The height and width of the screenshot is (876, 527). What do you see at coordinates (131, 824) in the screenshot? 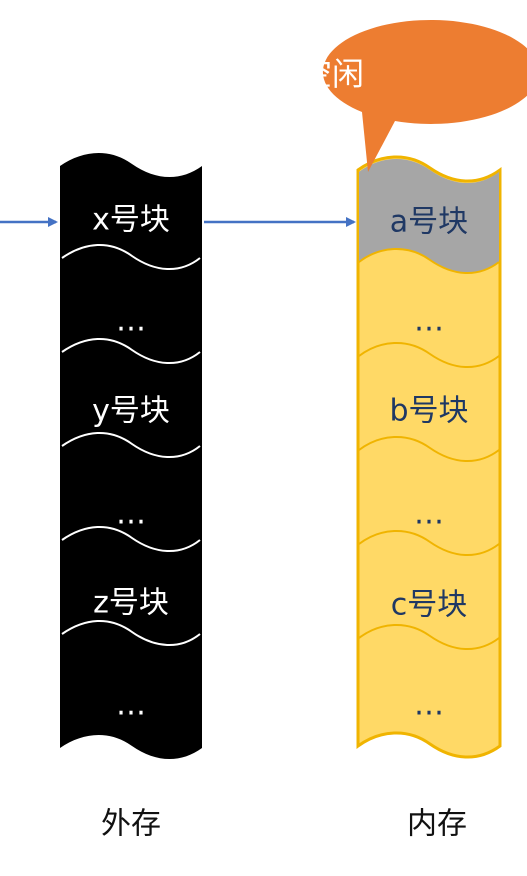
I see `external-storage-caption: 外存` at bounding box center [131, 824].